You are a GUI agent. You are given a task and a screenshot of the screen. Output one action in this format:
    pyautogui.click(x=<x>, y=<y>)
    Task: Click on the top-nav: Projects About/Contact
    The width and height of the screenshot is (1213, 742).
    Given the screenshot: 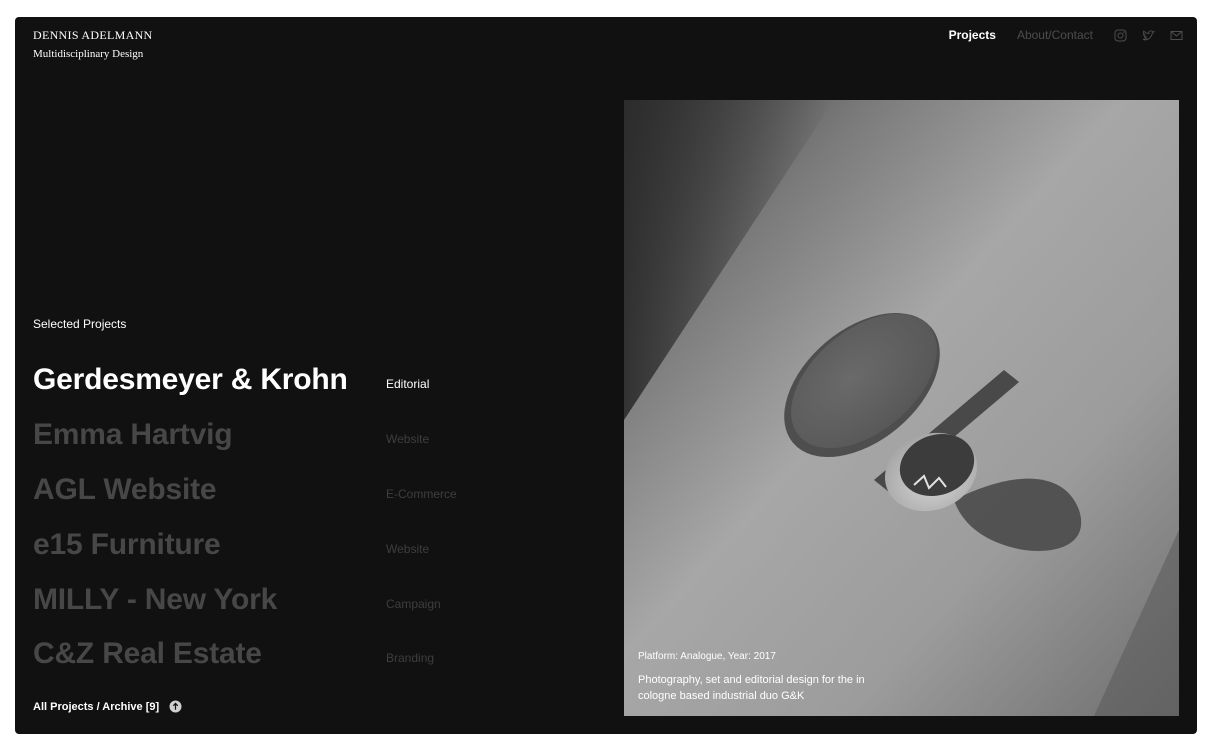 What is the action you would take?
    pyautogui.click(x=1066, y=35)
    